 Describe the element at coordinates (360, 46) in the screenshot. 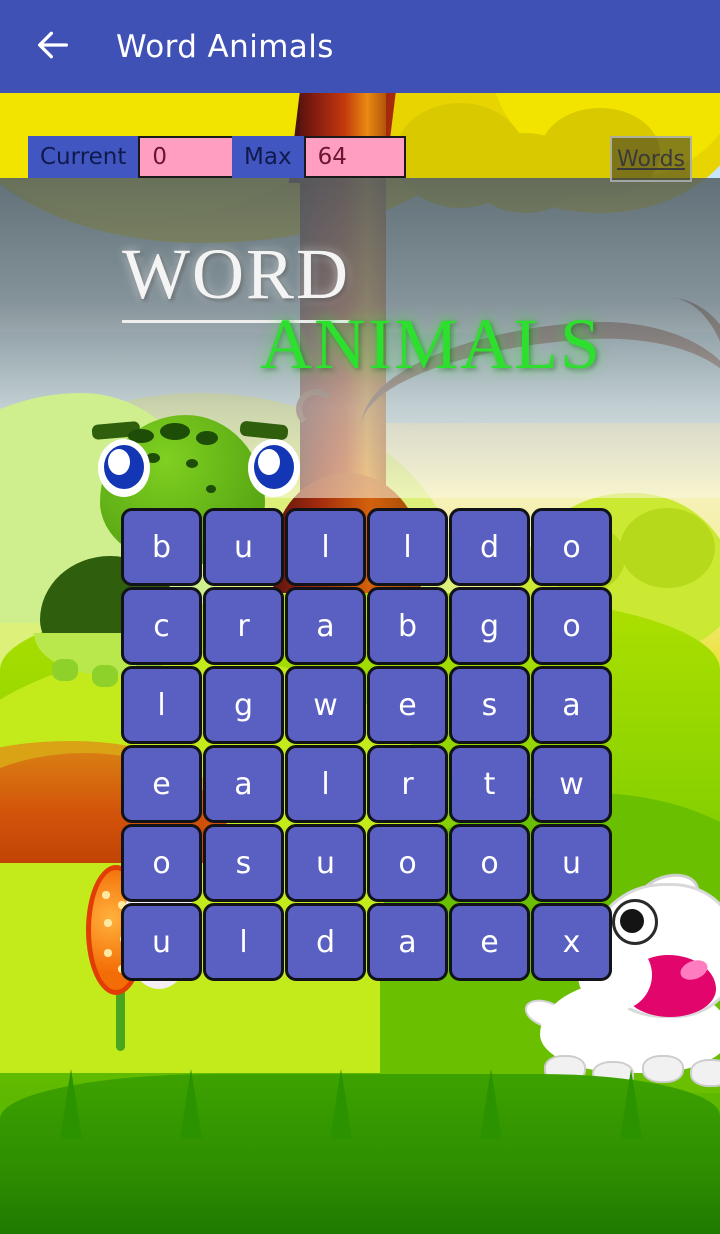

I see `app-bar: Word Animals` at that location.